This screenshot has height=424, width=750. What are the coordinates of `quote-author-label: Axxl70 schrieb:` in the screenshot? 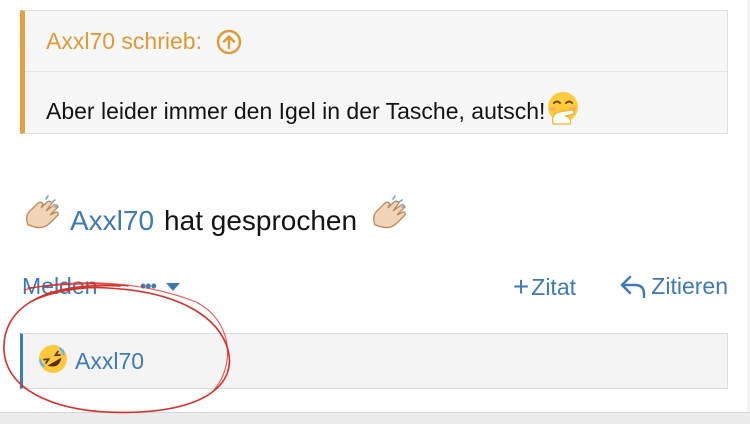 It's located at (124, 41).